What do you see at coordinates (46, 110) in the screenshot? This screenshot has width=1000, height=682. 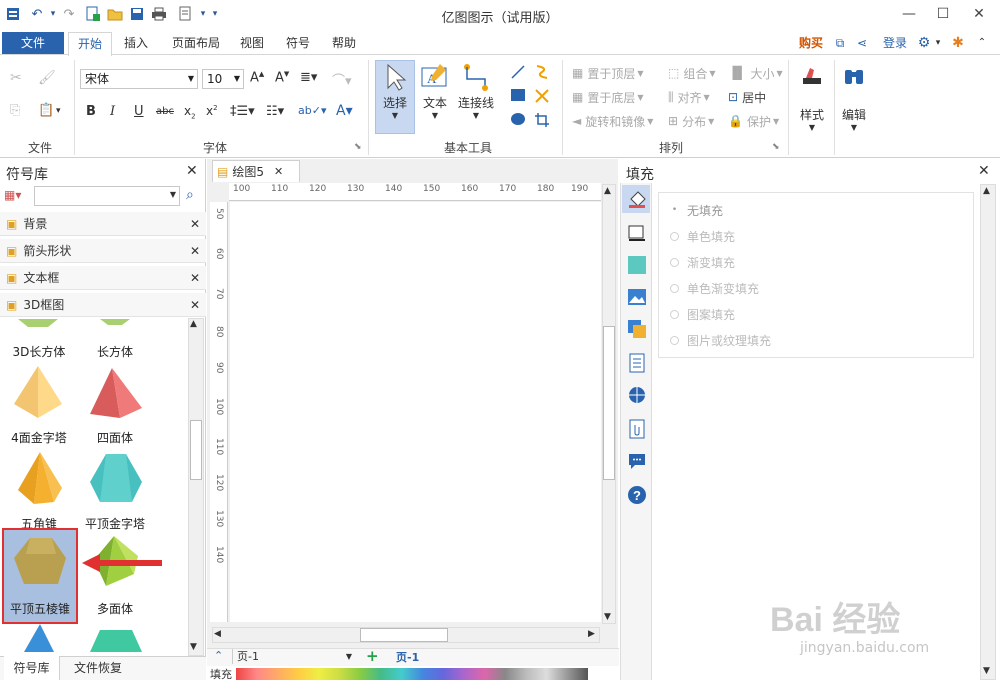 I see `paste-icon: 📋` at bounding box center [46, 110].